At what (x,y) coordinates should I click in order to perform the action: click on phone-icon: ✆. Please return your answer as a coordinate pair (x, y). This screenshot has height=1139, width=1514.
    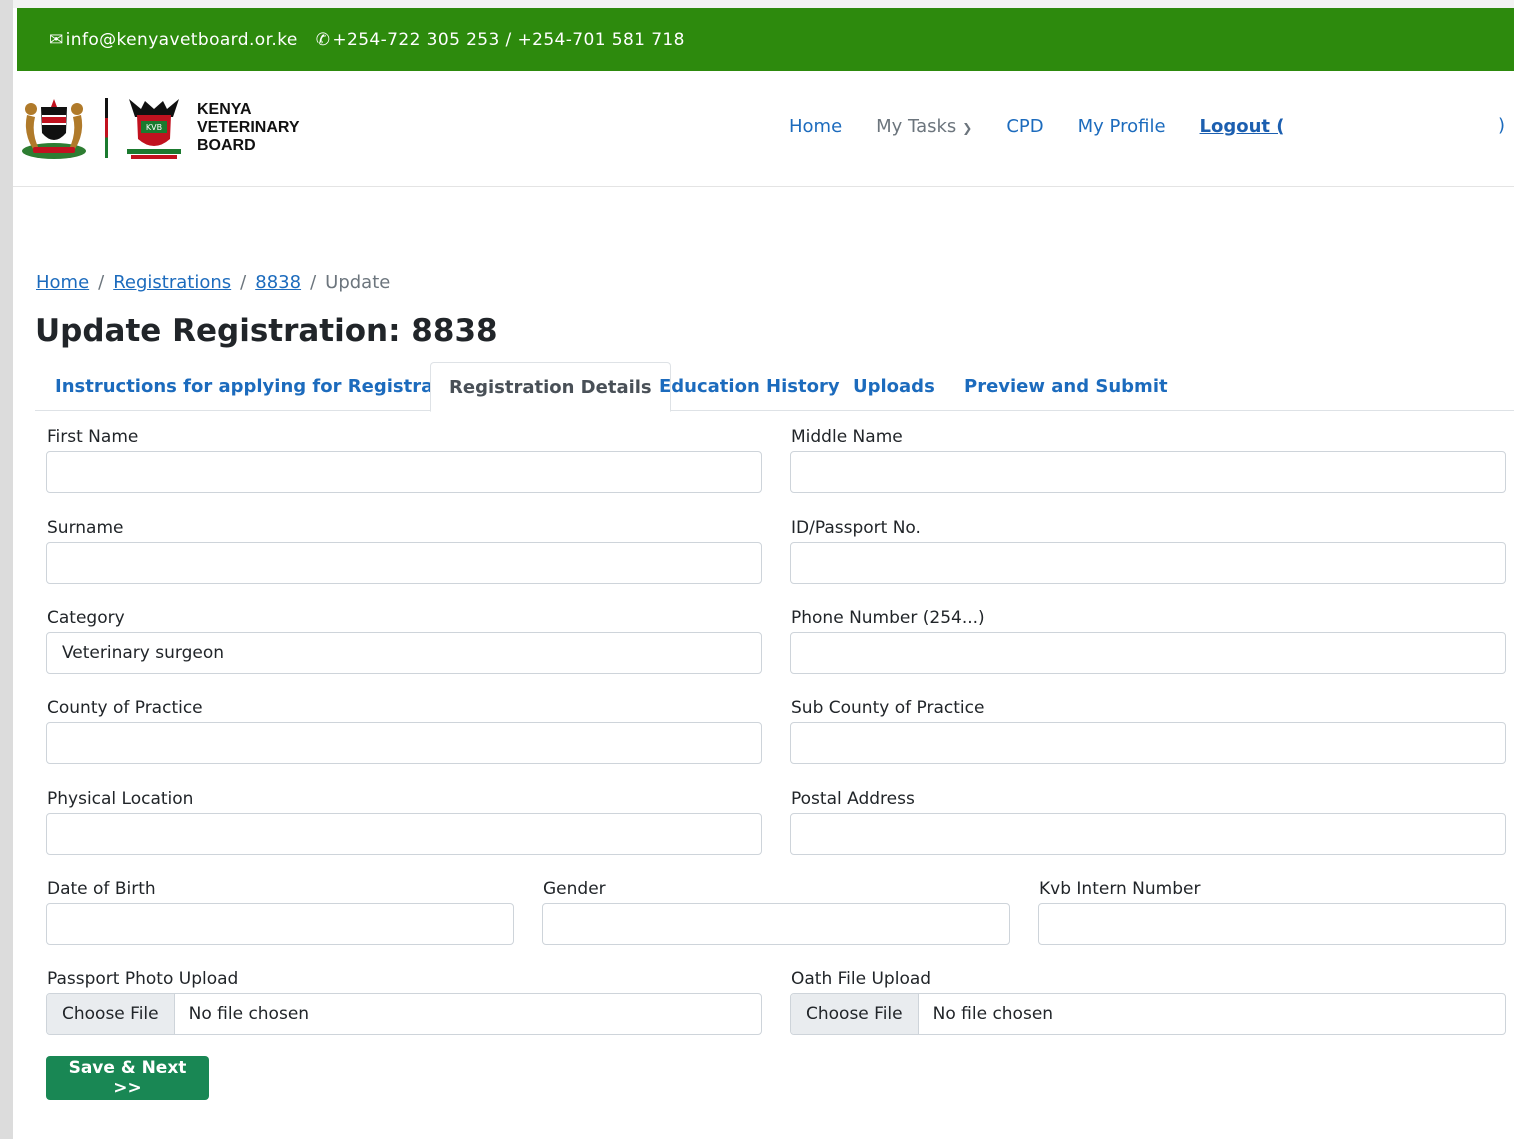
    Looking at the image, I should click on (323, 39).